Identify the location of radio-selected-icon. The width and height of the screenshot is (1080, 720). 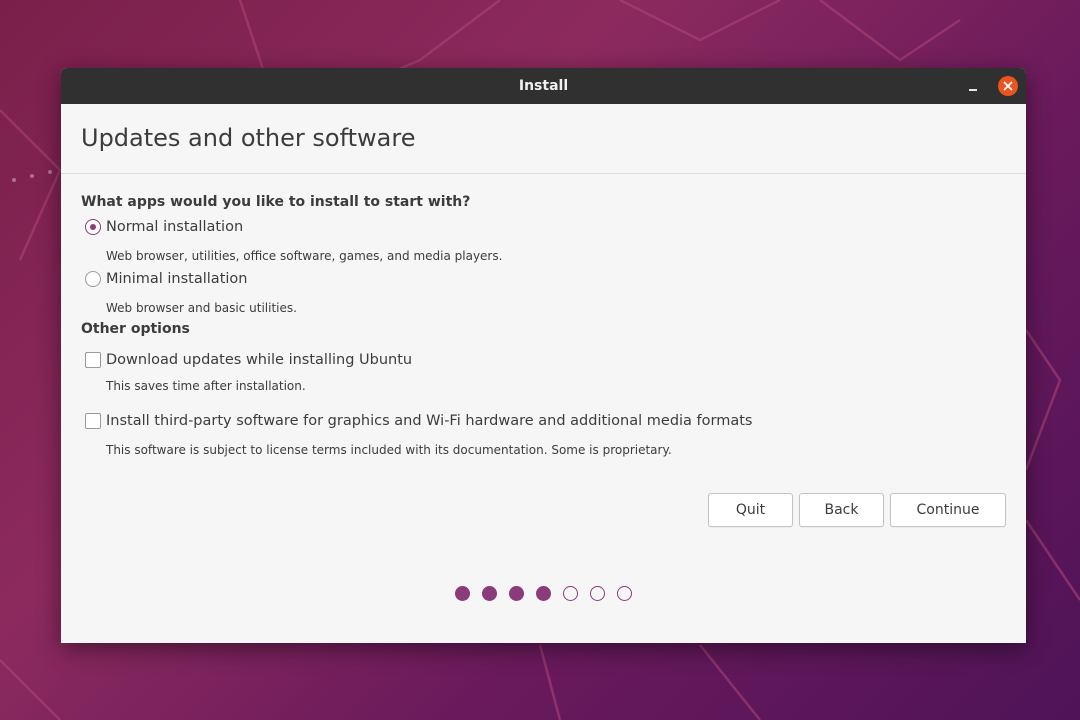
(93, 227).